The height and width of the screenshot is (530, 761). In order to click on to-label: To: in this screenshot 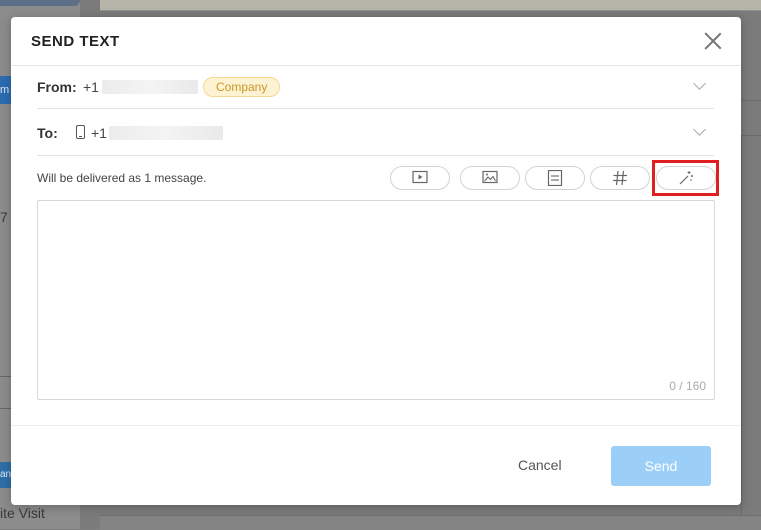, I will do `click(47, 133)`.